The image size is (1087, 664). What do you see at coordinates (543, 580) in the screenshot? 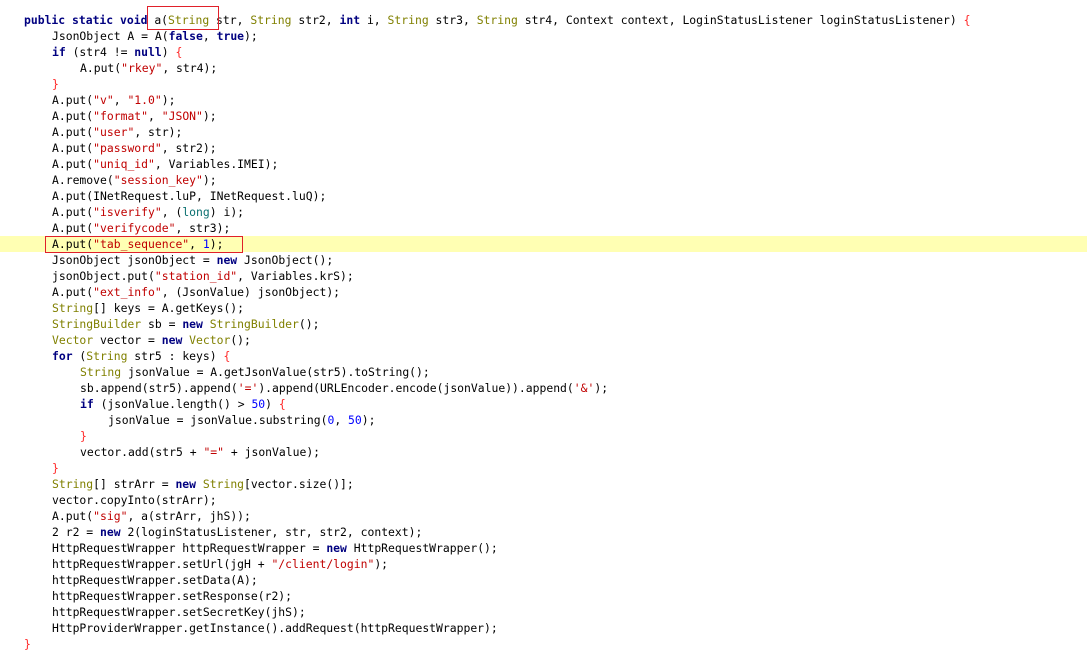
I see `code-line: httpRequestWrapper.setData(A);` at bounding box center [543, 580].